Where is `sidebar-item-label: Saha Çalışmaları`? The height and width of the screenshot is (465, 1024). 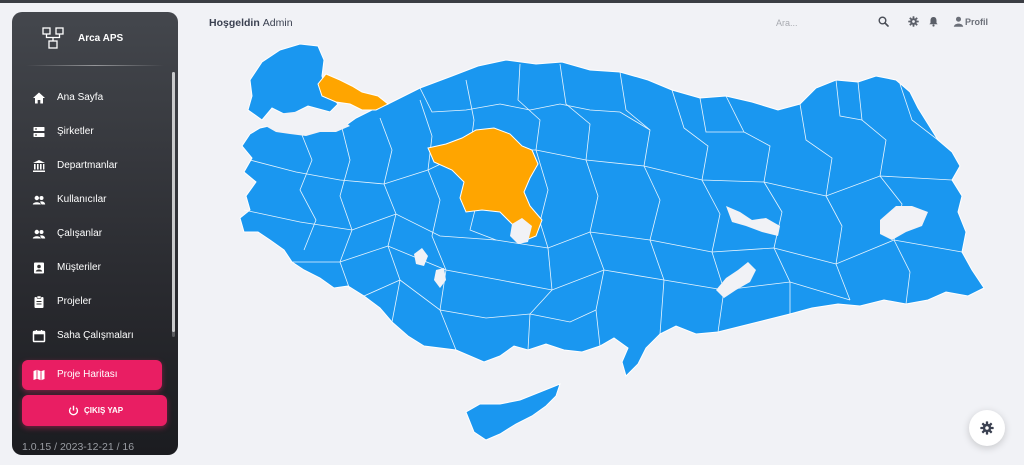
sidebar-item-label: Saha Çalışmaları is located at coordinates (95, 335).